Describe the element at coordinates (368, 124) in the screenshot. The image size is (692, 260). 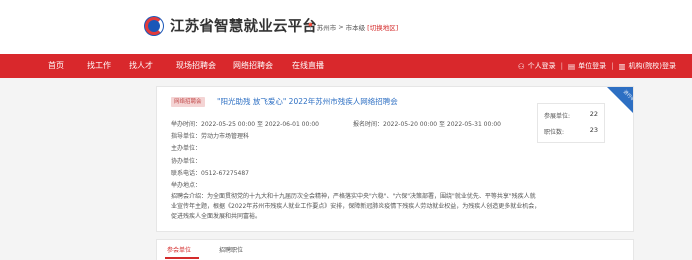
I see `signup-time-label: 报名时间：` at that location.